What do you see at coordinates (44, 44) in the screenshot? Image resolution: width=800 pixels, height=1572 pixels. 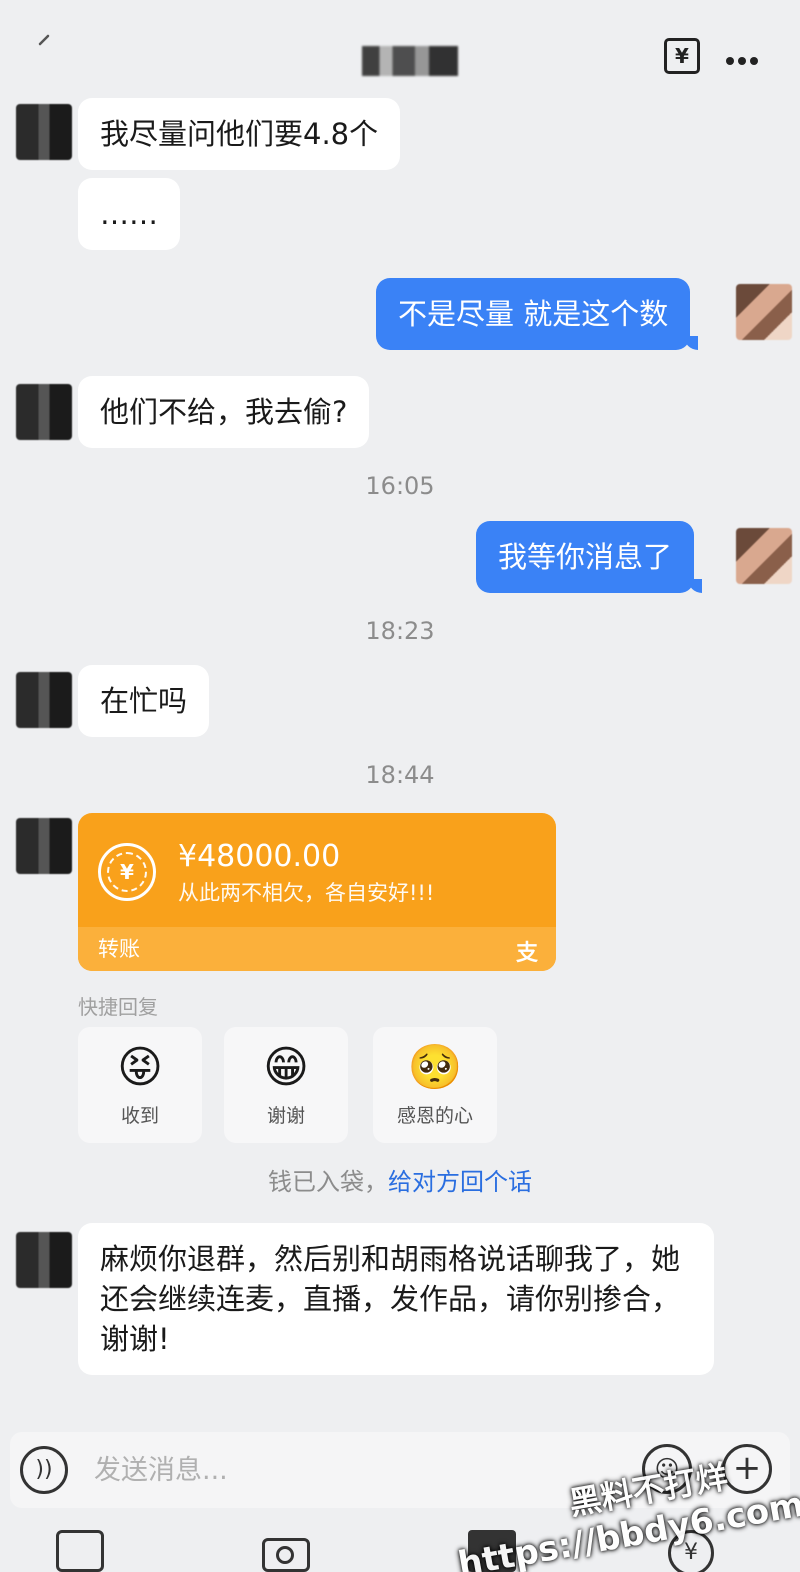 I see `back-icon` at bounding box center [44, 44].